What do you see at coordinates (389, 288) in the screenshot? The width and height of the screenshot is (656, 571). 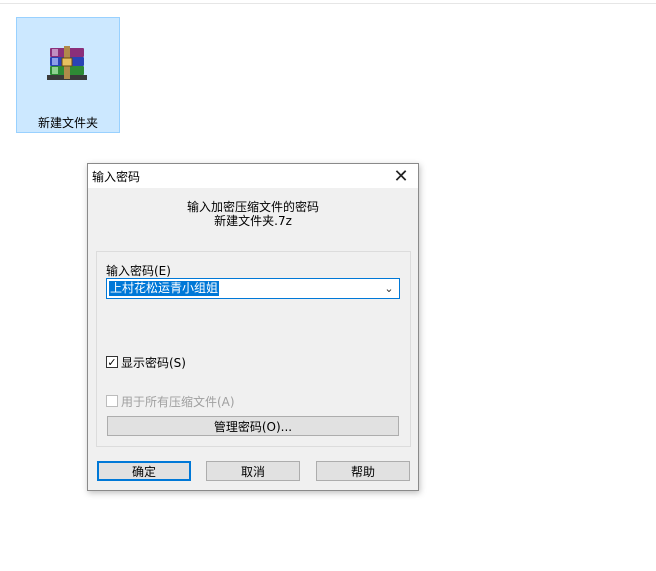 I see `chevron-down-icon: ⌄` at bounding box center [389, 288].